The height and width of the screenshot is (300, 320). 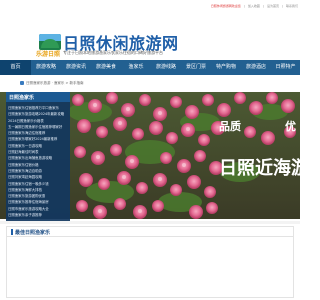 What do you see at coordinates (273, 6) in the screenshot?
I see `set-homepage-link: 设为首页` at bounding box center [273, 6].